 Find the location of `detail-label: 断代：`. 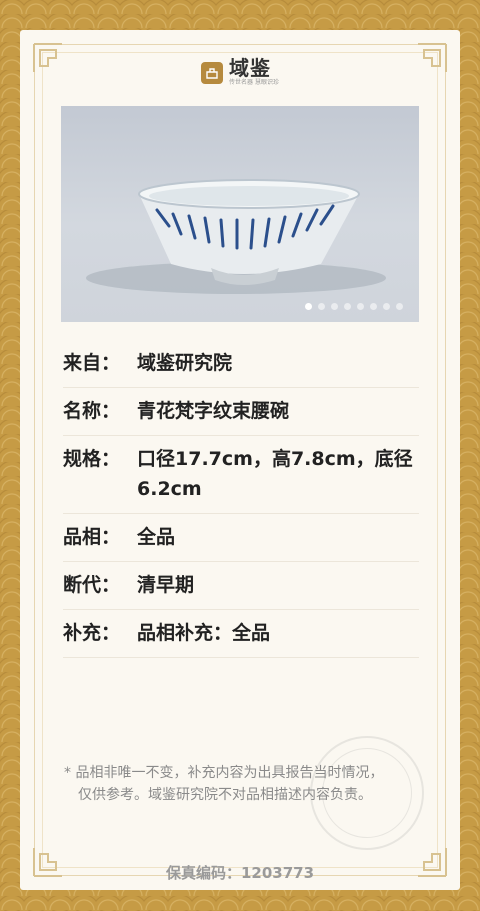

detail-label: 断代： is located at coordinates (92, 585).